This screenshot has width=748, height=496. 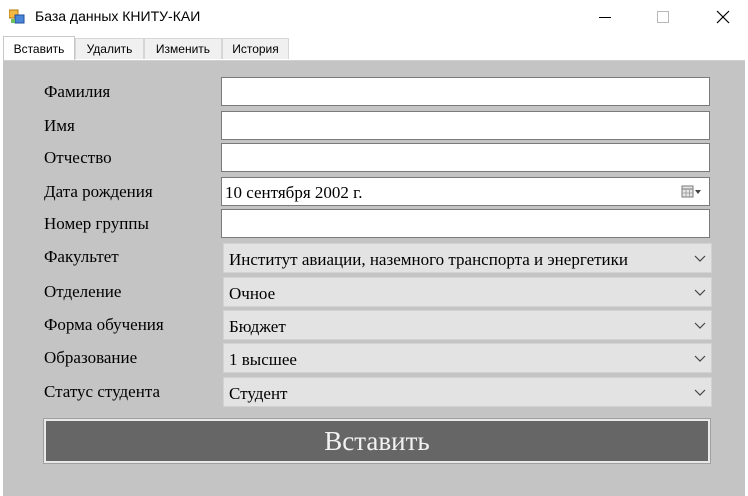 What do you see at coordinates (16, 17) in the screenshot?
I see `database-app-icon` at bounding box center [16, 17].